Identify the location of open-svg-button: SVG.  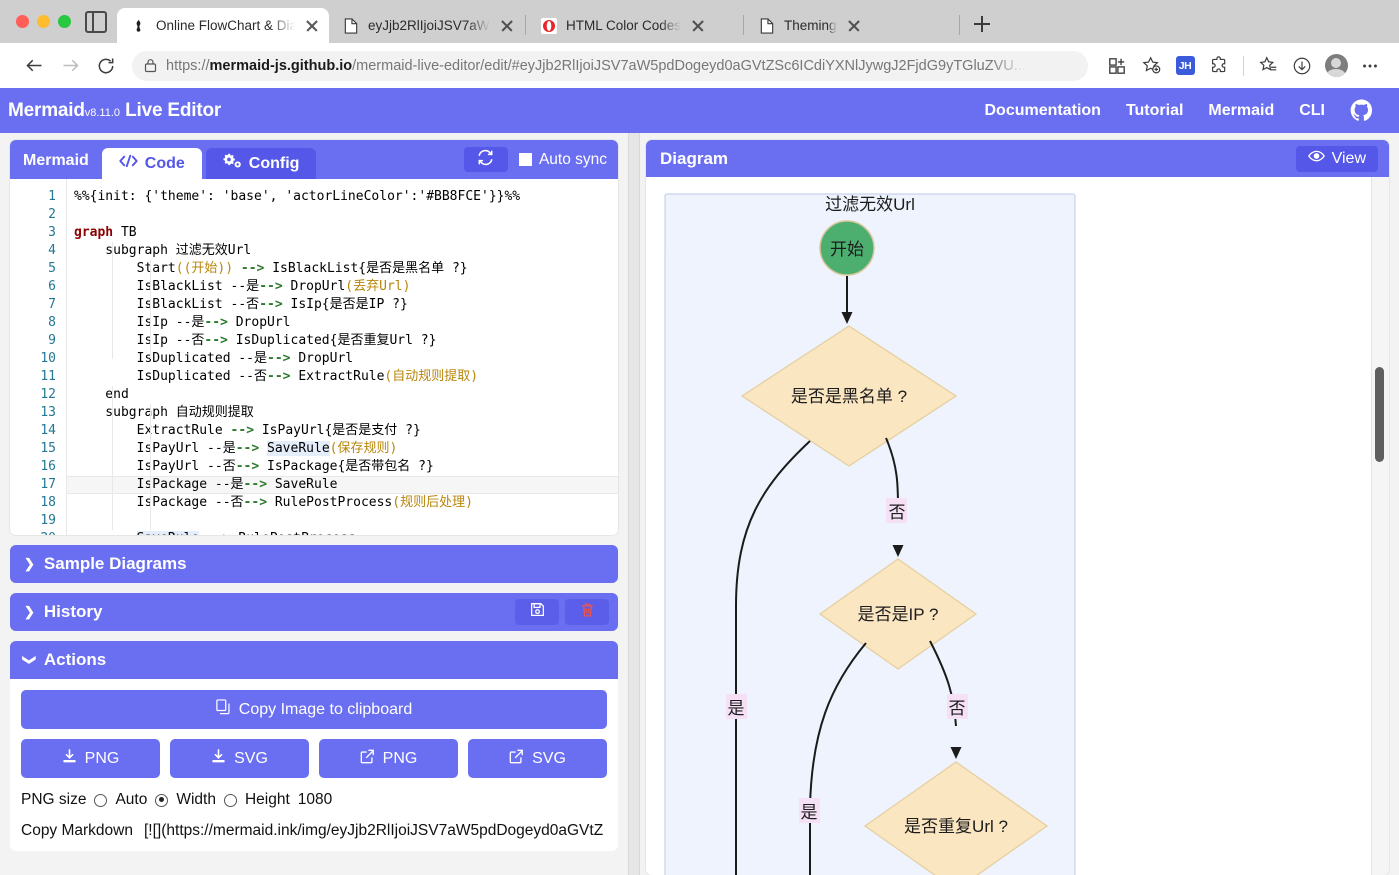
(537, 758).